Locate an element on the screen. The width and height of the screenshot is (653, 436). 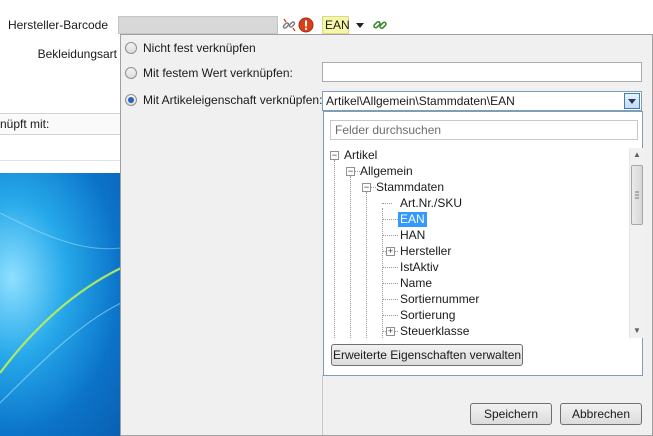
radio-button-checked is located at coordinates (131, 100).